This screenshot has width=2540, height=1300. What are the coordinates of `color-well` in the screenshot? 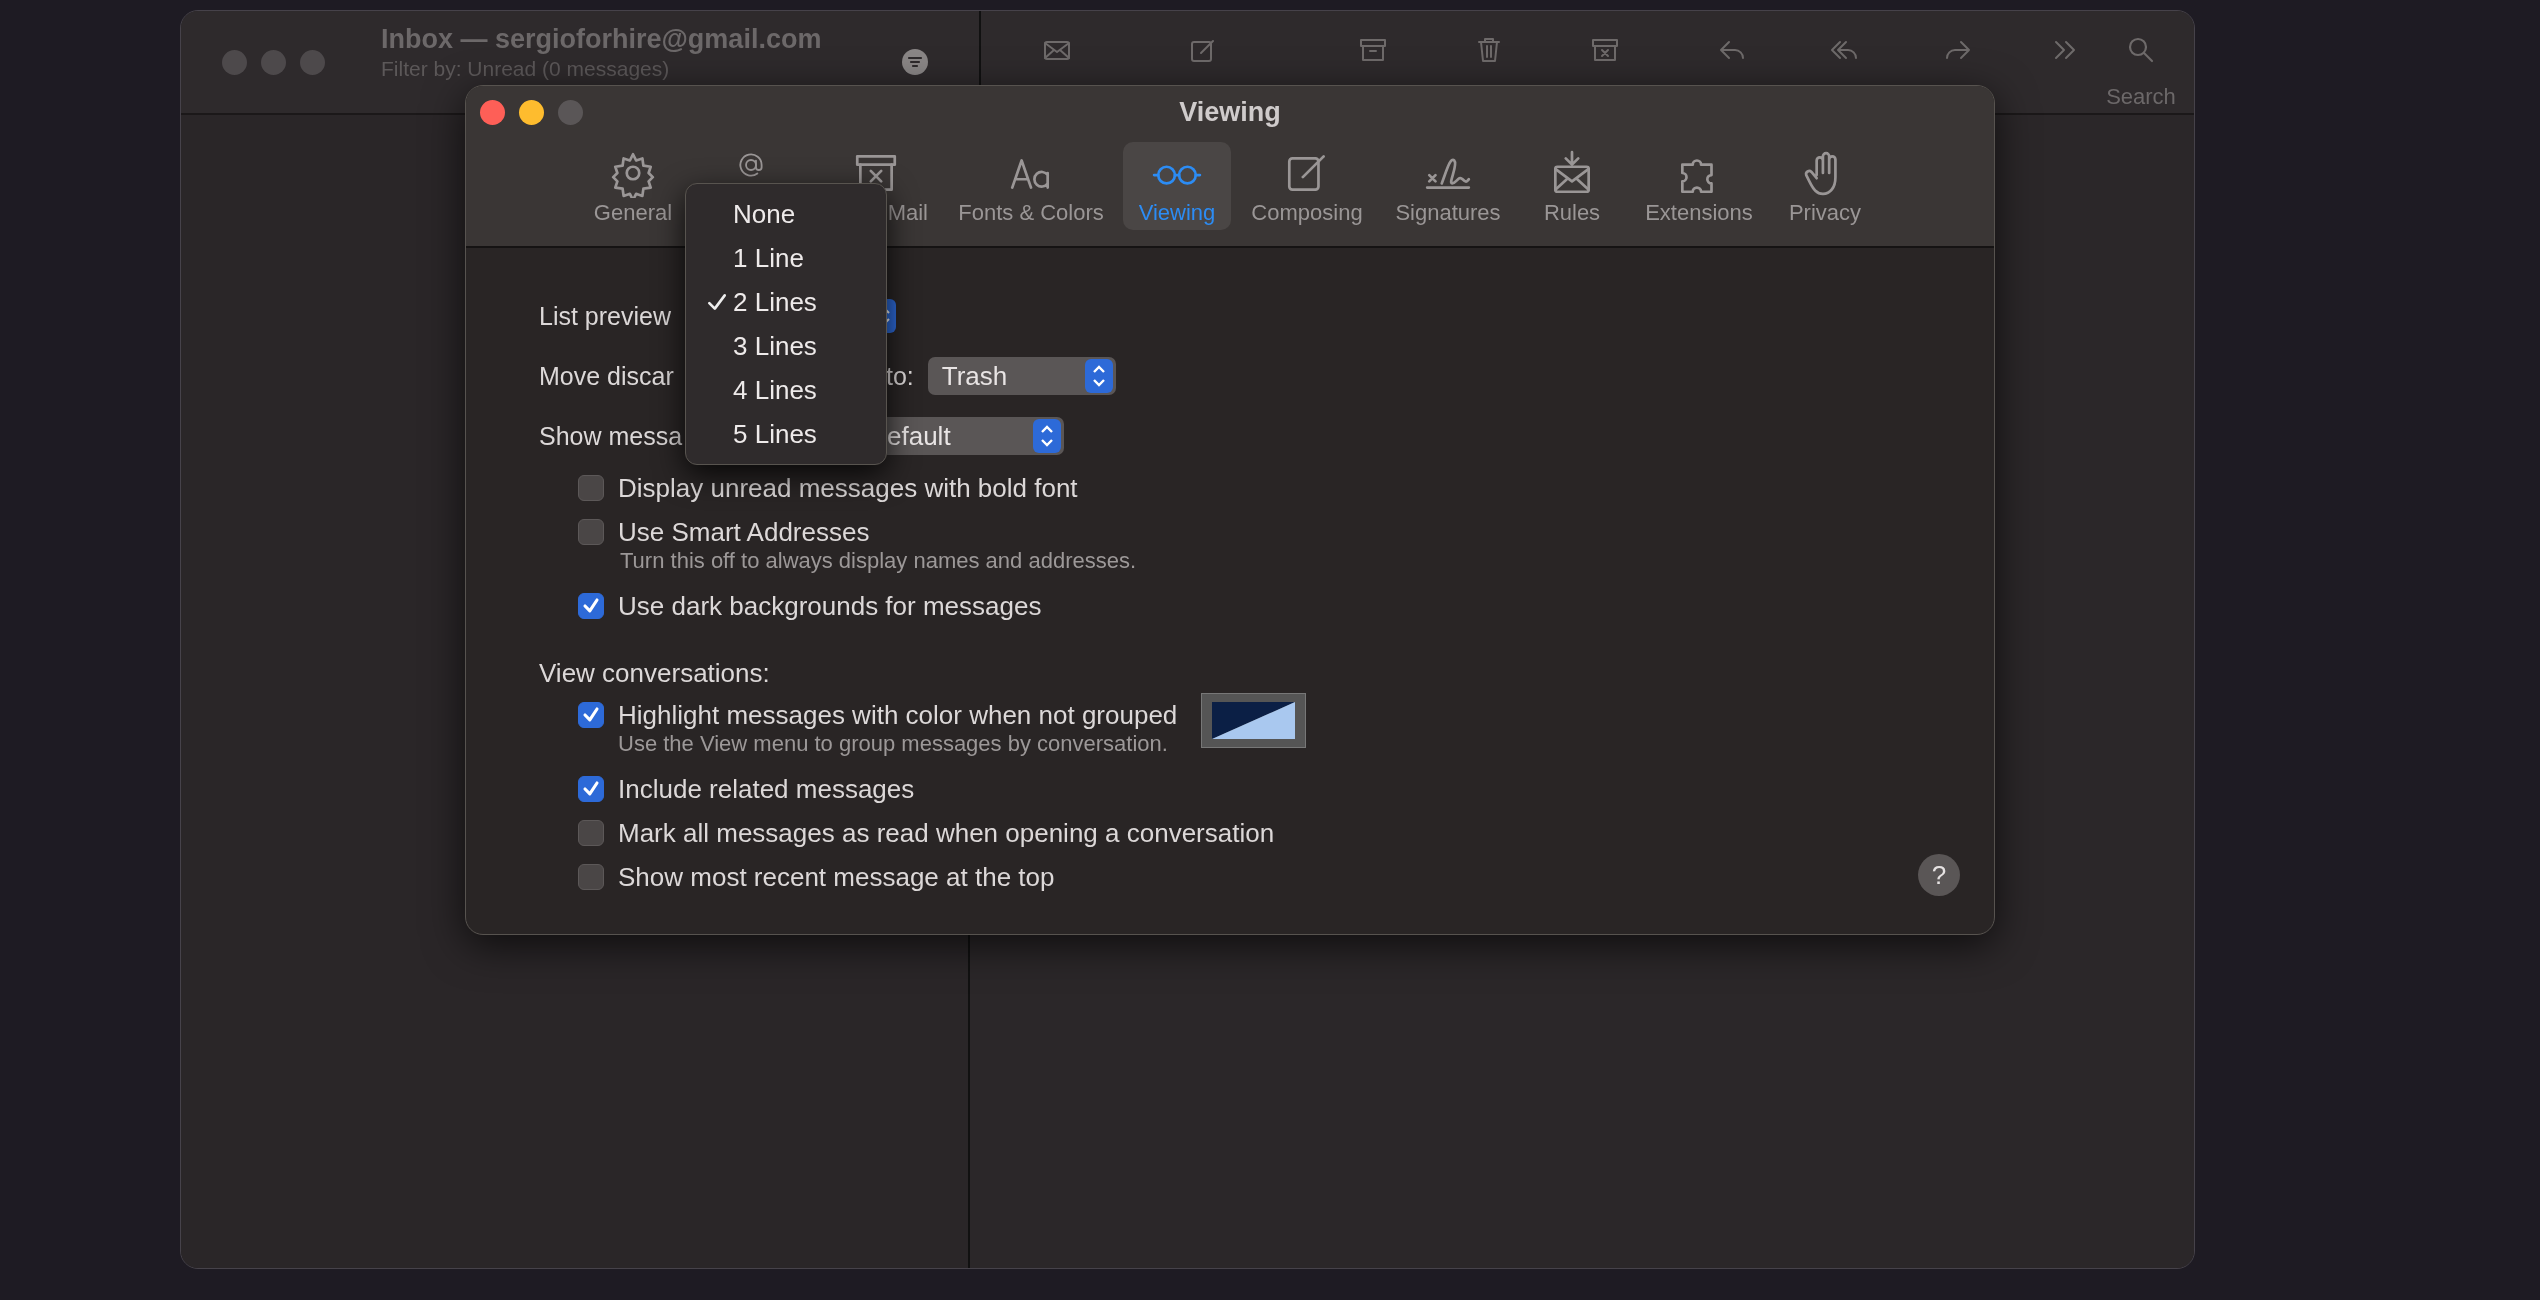 It's located at (1254, 720).